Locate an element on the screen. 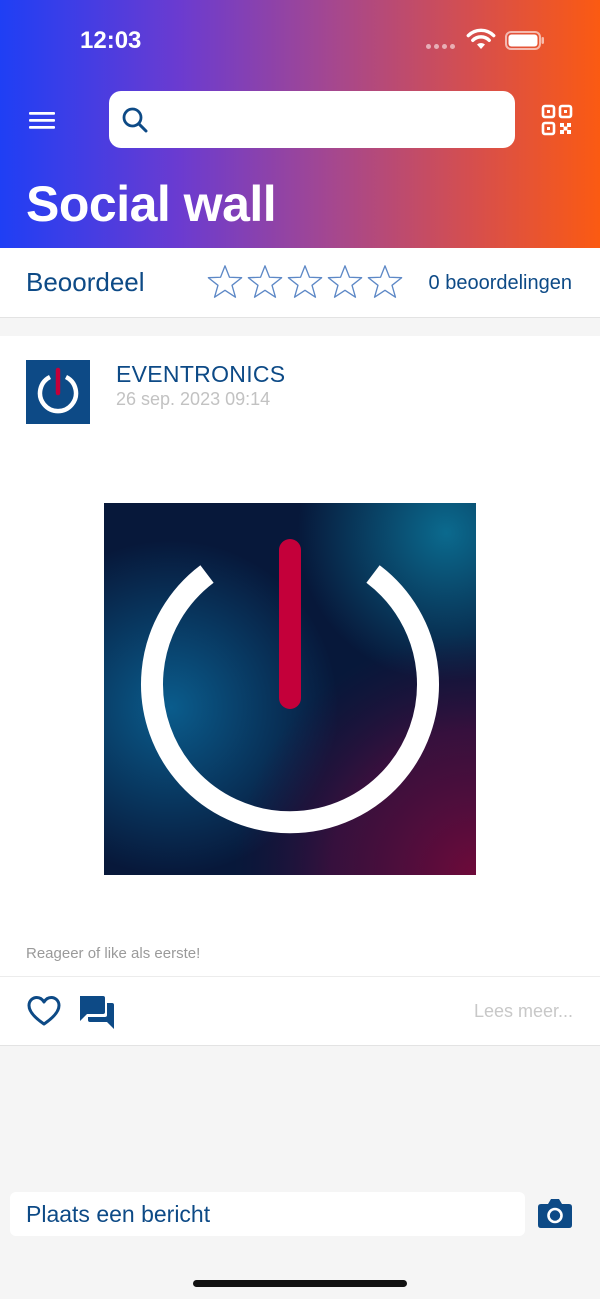 This screenshot has width=600, height=1299. post-author: EVENTRONICS is located at coordinates (200, 374).